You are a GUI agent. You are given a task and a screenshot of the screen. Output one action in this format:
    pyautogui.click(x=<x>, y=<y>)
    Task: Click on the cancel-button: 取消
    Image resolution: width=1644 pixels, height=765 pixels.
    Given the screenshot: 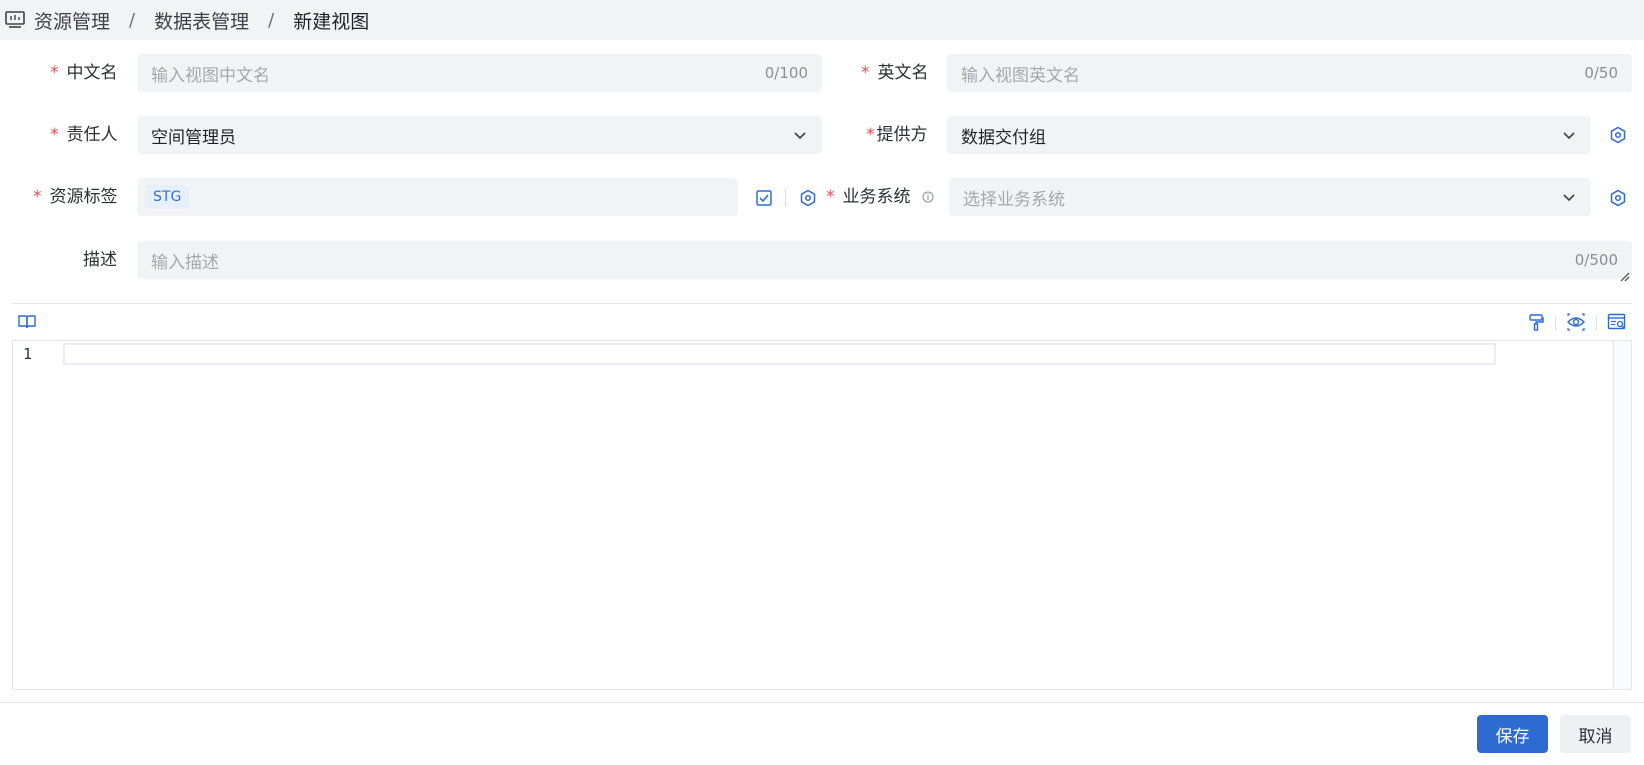 What is the action you would take?
    pyautogui.click(x=1595, y=734)
    